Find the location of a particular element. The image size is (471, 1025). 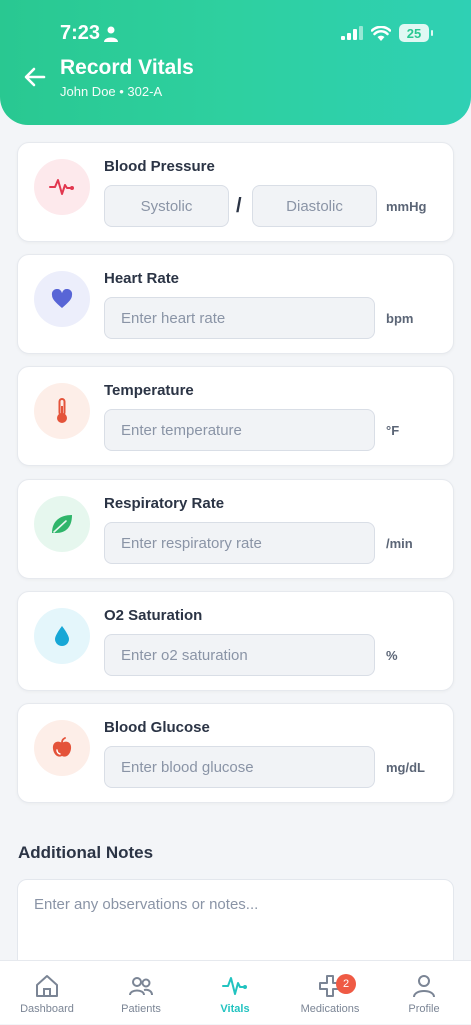

home-icon is located at coordinates (47, 986).